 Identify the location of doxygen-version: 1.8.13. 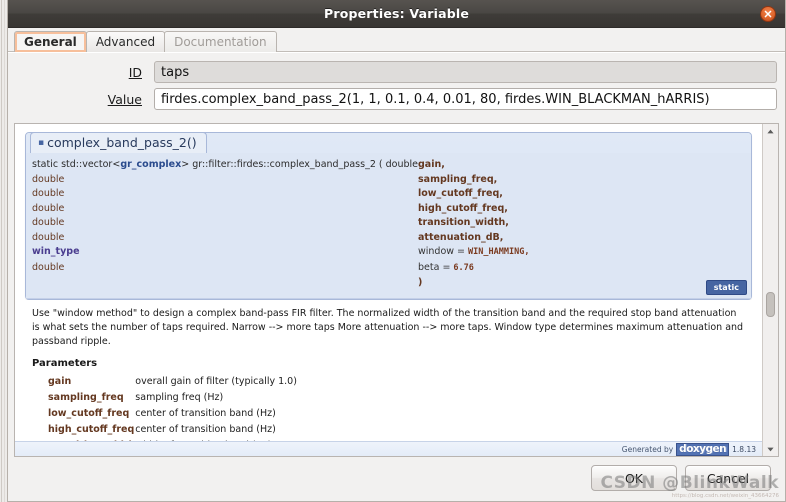
(744, 449).